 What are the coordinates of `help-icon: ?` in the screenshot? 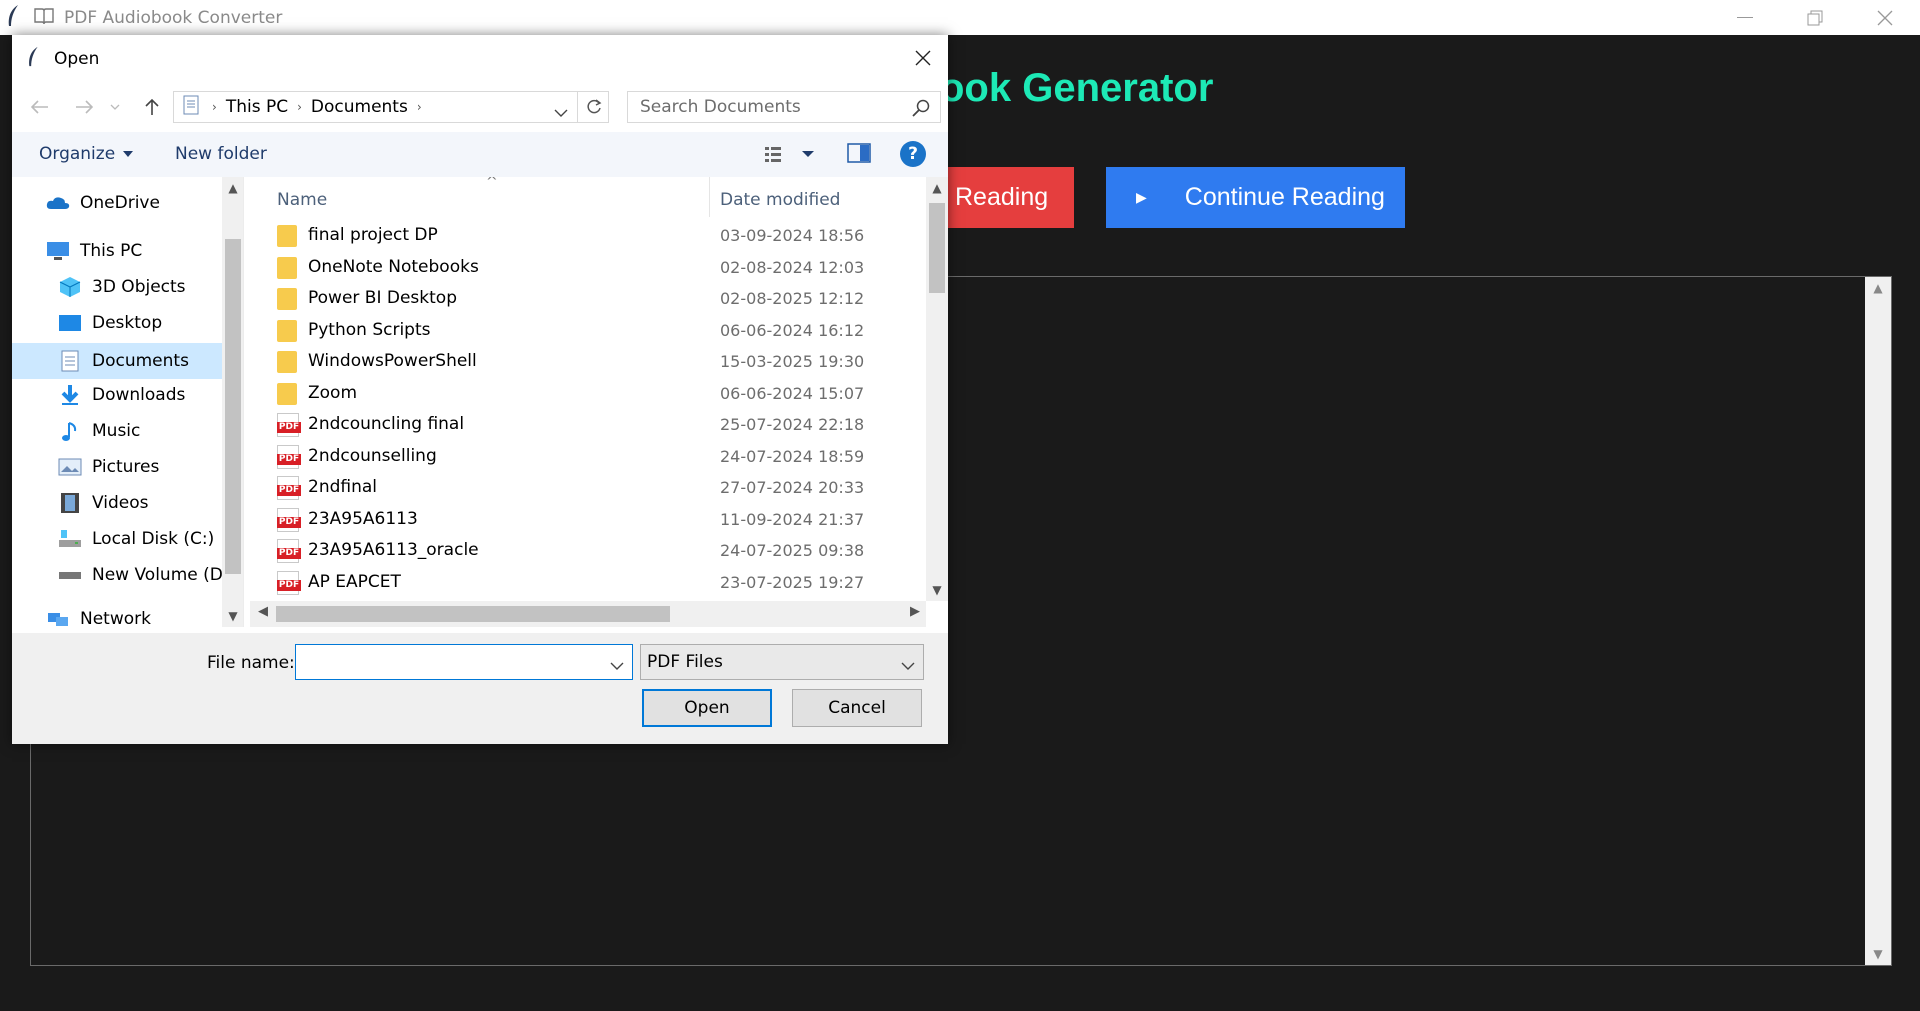 It's located at (913, 154).